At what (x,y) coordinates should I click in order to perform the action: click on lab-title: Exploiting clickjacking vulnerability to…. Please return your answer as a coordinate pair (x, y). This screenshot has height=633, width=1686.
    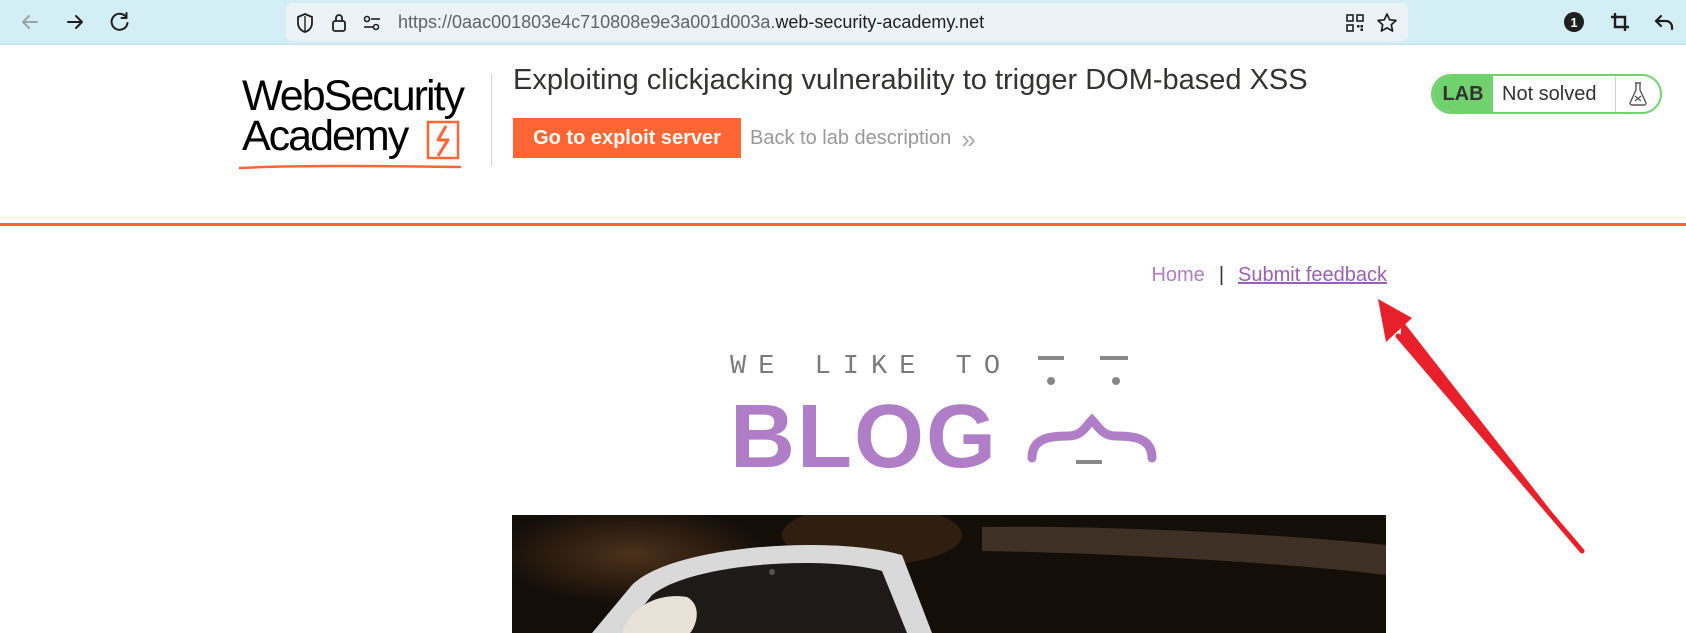
    Looking at the image, I should click on (910, 80).